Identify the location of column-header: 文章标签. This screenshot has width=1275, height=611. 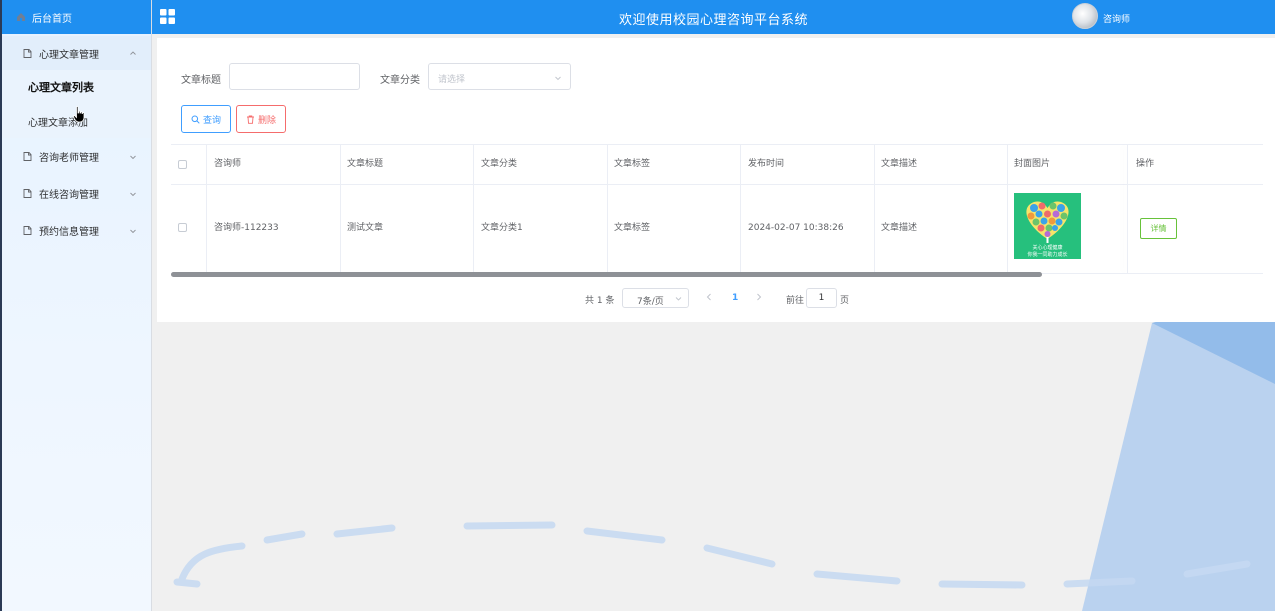
(632, 164).